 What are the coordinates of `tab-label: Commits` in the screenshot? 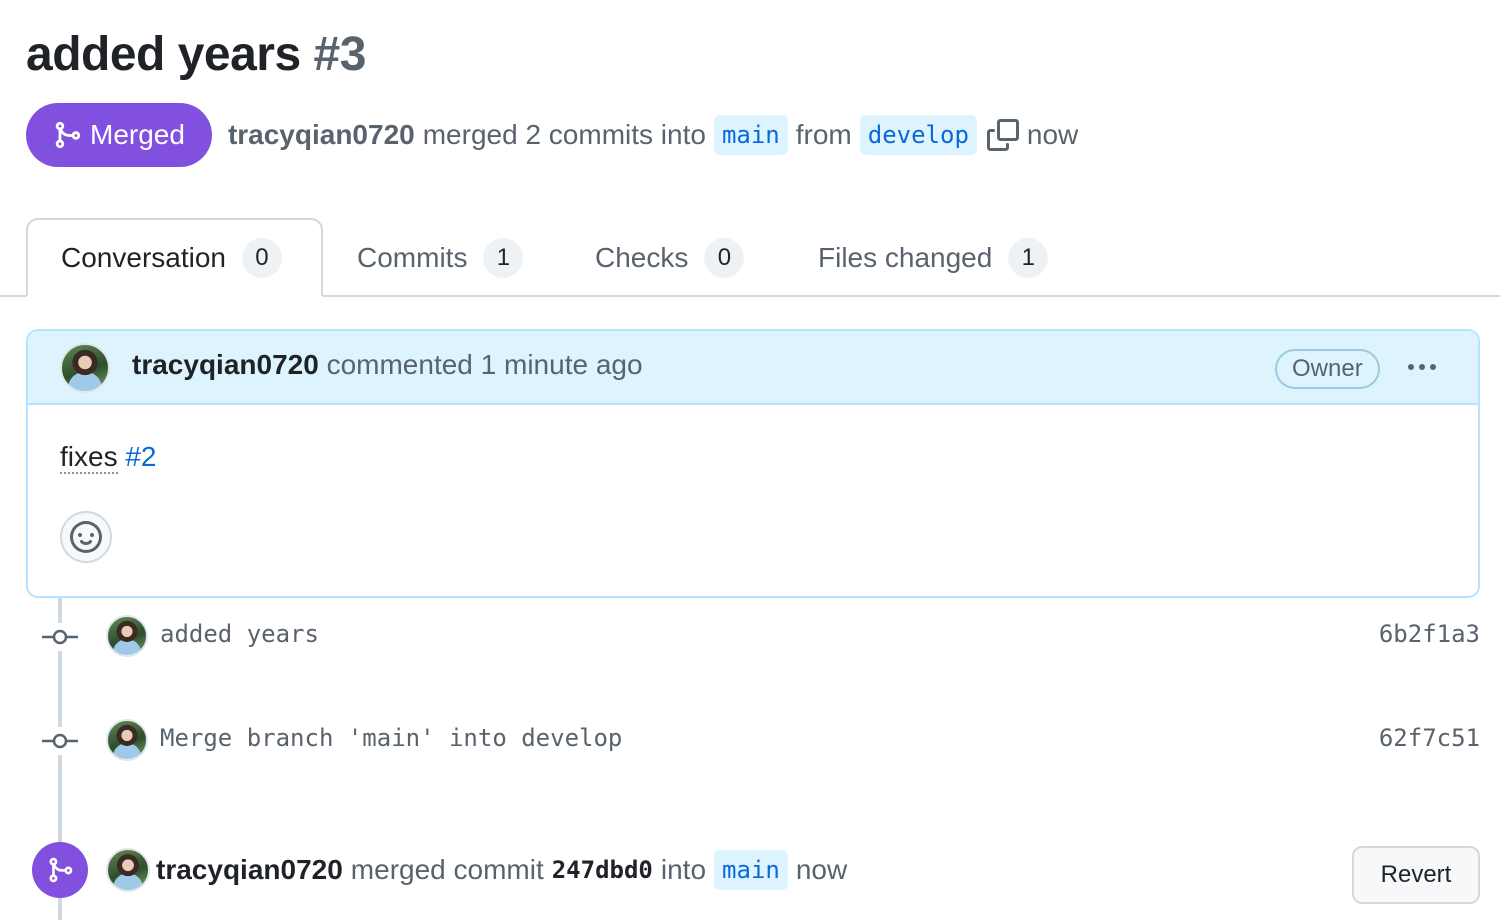 It's located at (412, 257).